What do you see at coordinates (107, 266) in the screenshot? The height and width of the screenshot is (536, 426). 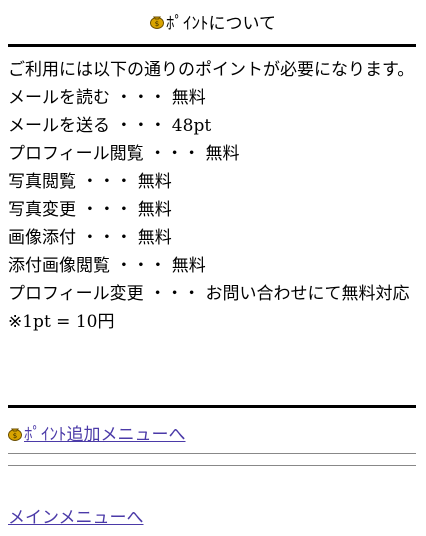 I see `list-item: 添付画像閲覧 ・・・ 無料` at bounding box center [107, 266].